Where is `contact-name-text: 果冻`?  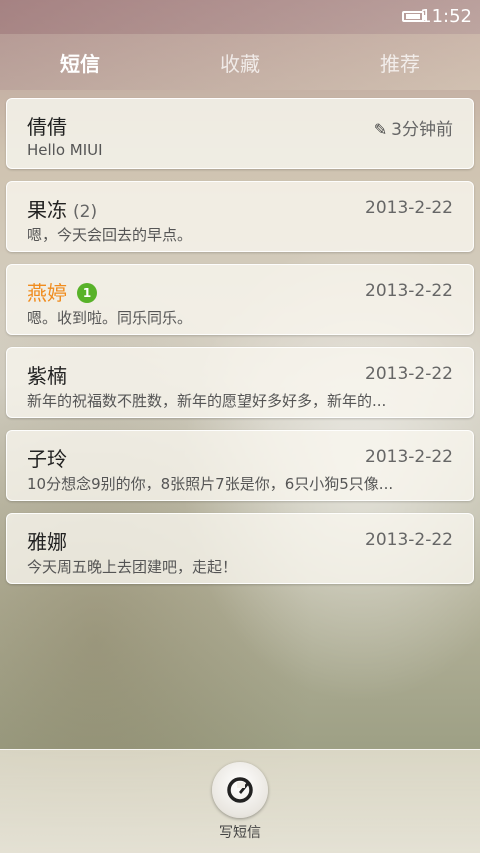
contact-name-text: 果冻 is located at coordinates (47, 210).